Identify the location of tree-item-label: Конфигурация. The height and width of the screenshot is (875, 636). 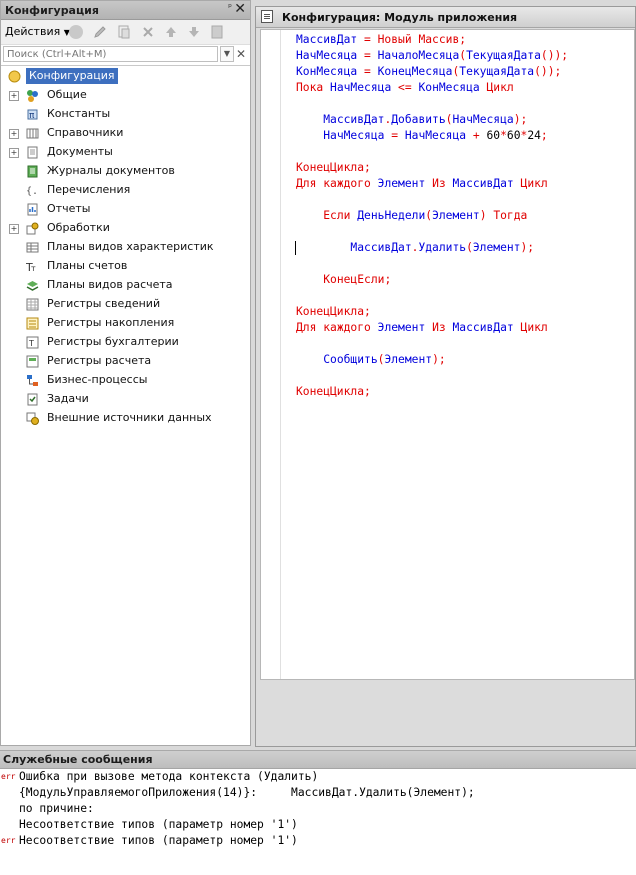
(72, 76).